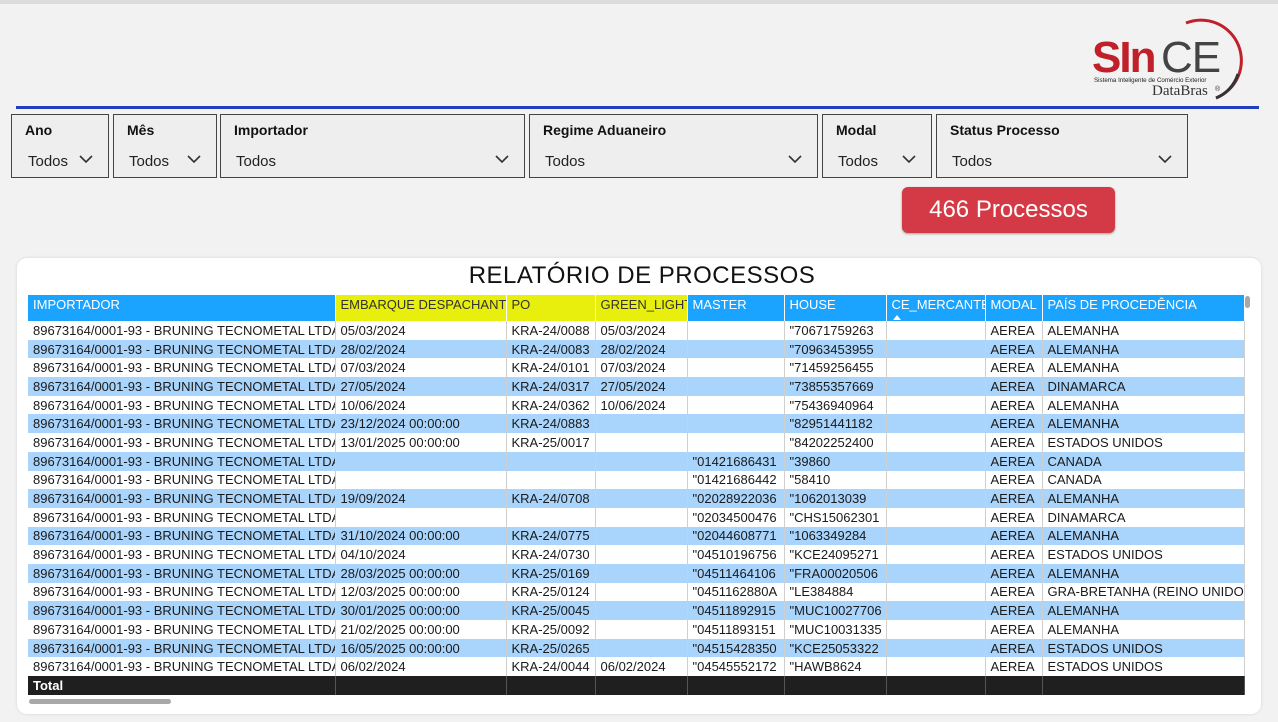 The image size is (1278, 722). I want to click on cell-po: KRA-24/0362, so click(551, 405).